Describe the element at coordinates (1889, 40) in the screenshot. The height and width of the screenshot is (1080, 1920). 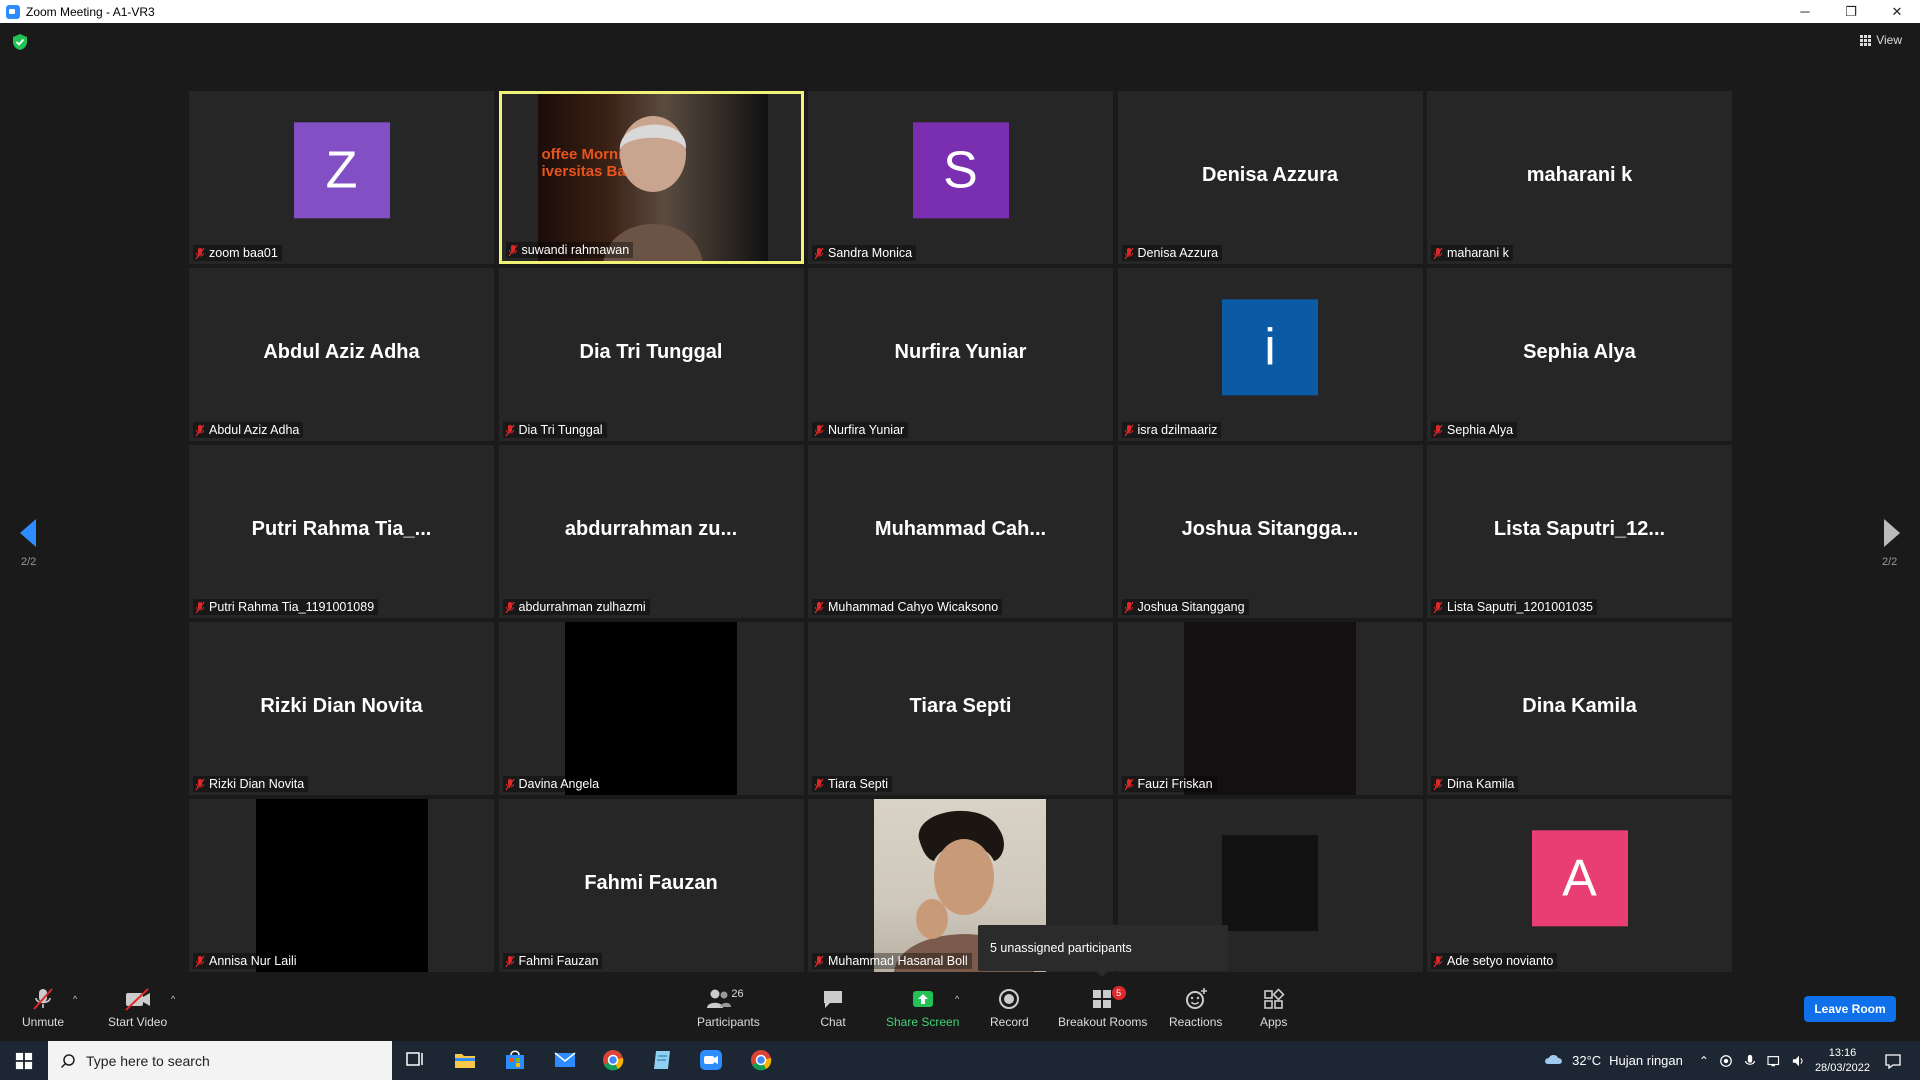
I see `view-label: View` at that location.